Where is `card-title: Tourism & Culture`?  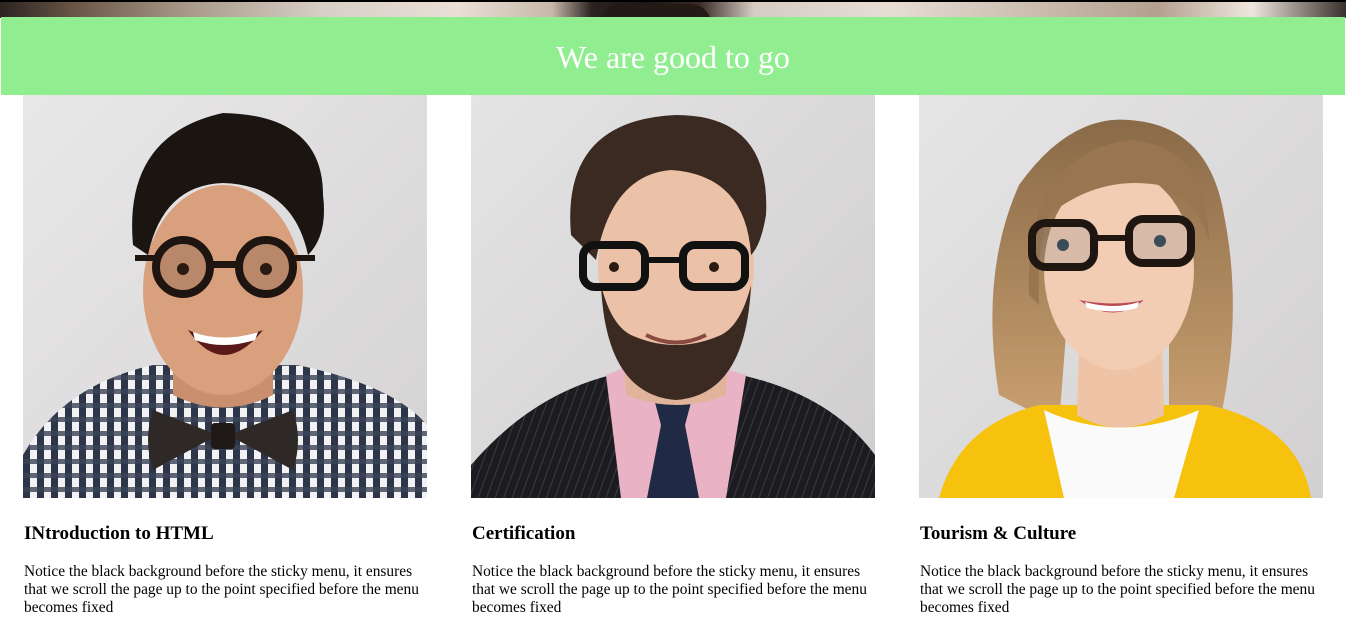
card-title: Tourism & Culture is located at coordinates (998, 533).